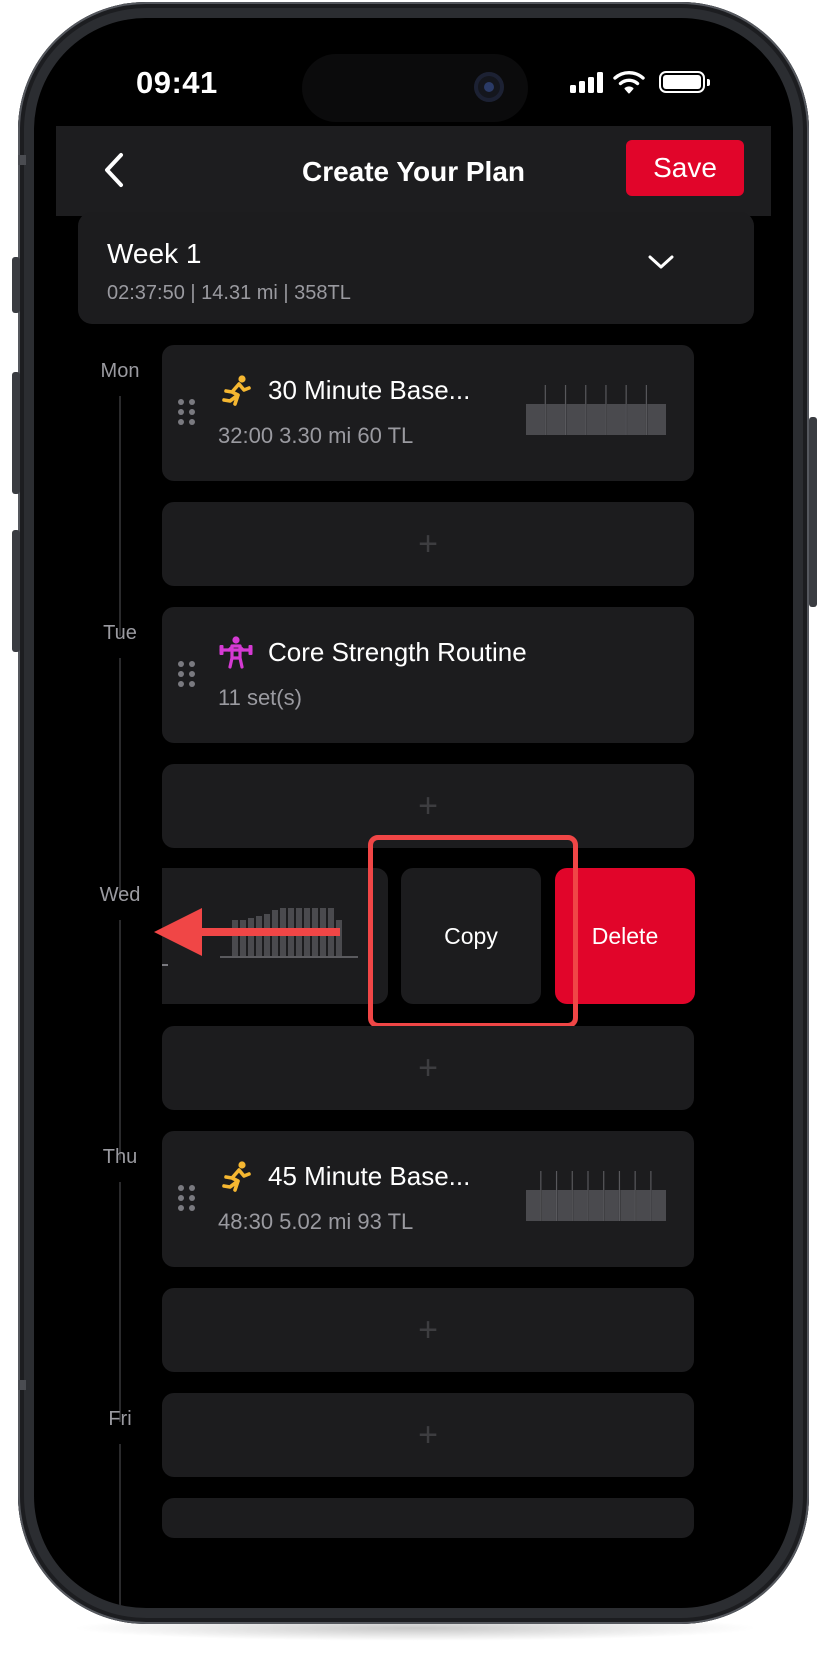 Image resolution: width=829 pixels, height=1653 pixels. Describe the element at coordinates (316, 435) in the screenshot. I see `workout-meta: 32:00 3.30 mi 60 TL` at that location.